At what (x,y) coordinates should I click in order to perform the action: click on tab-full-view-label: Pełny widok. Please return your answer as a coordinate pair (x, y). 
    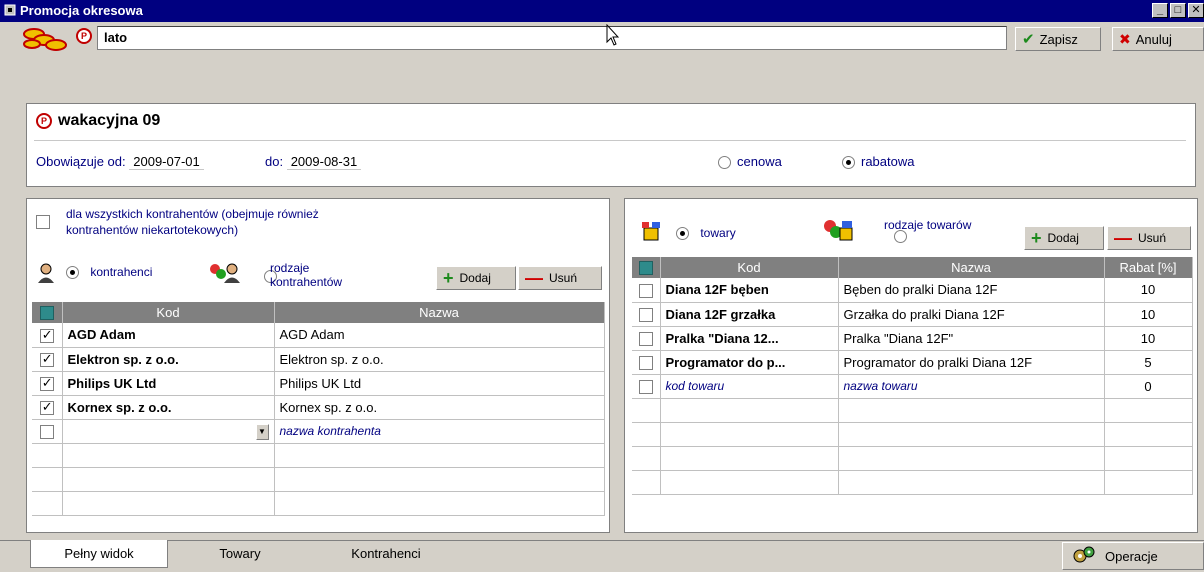
    Looking at the image, I should click on (99, 553).